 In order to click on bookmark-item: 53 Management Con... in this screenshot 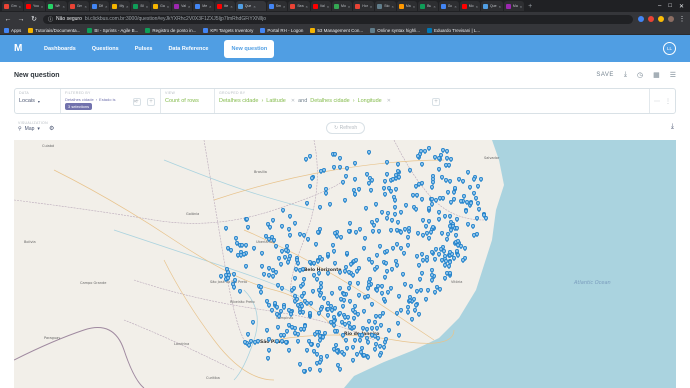, I will do `click(336, 30)`.